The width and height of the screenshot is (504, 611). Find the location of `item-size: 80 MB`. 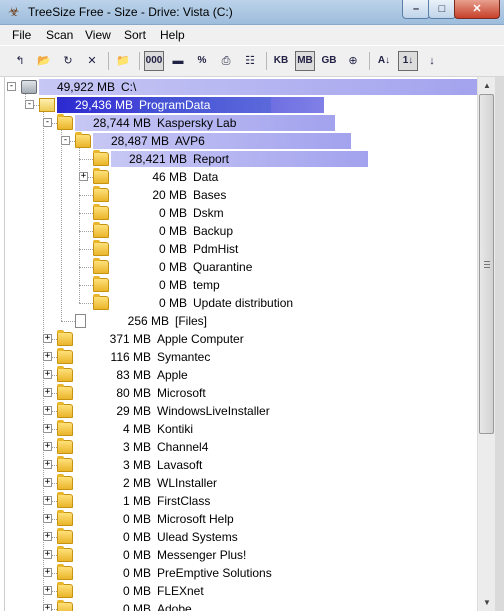

item-size: 80 MB is located at coordinates (133, 393).